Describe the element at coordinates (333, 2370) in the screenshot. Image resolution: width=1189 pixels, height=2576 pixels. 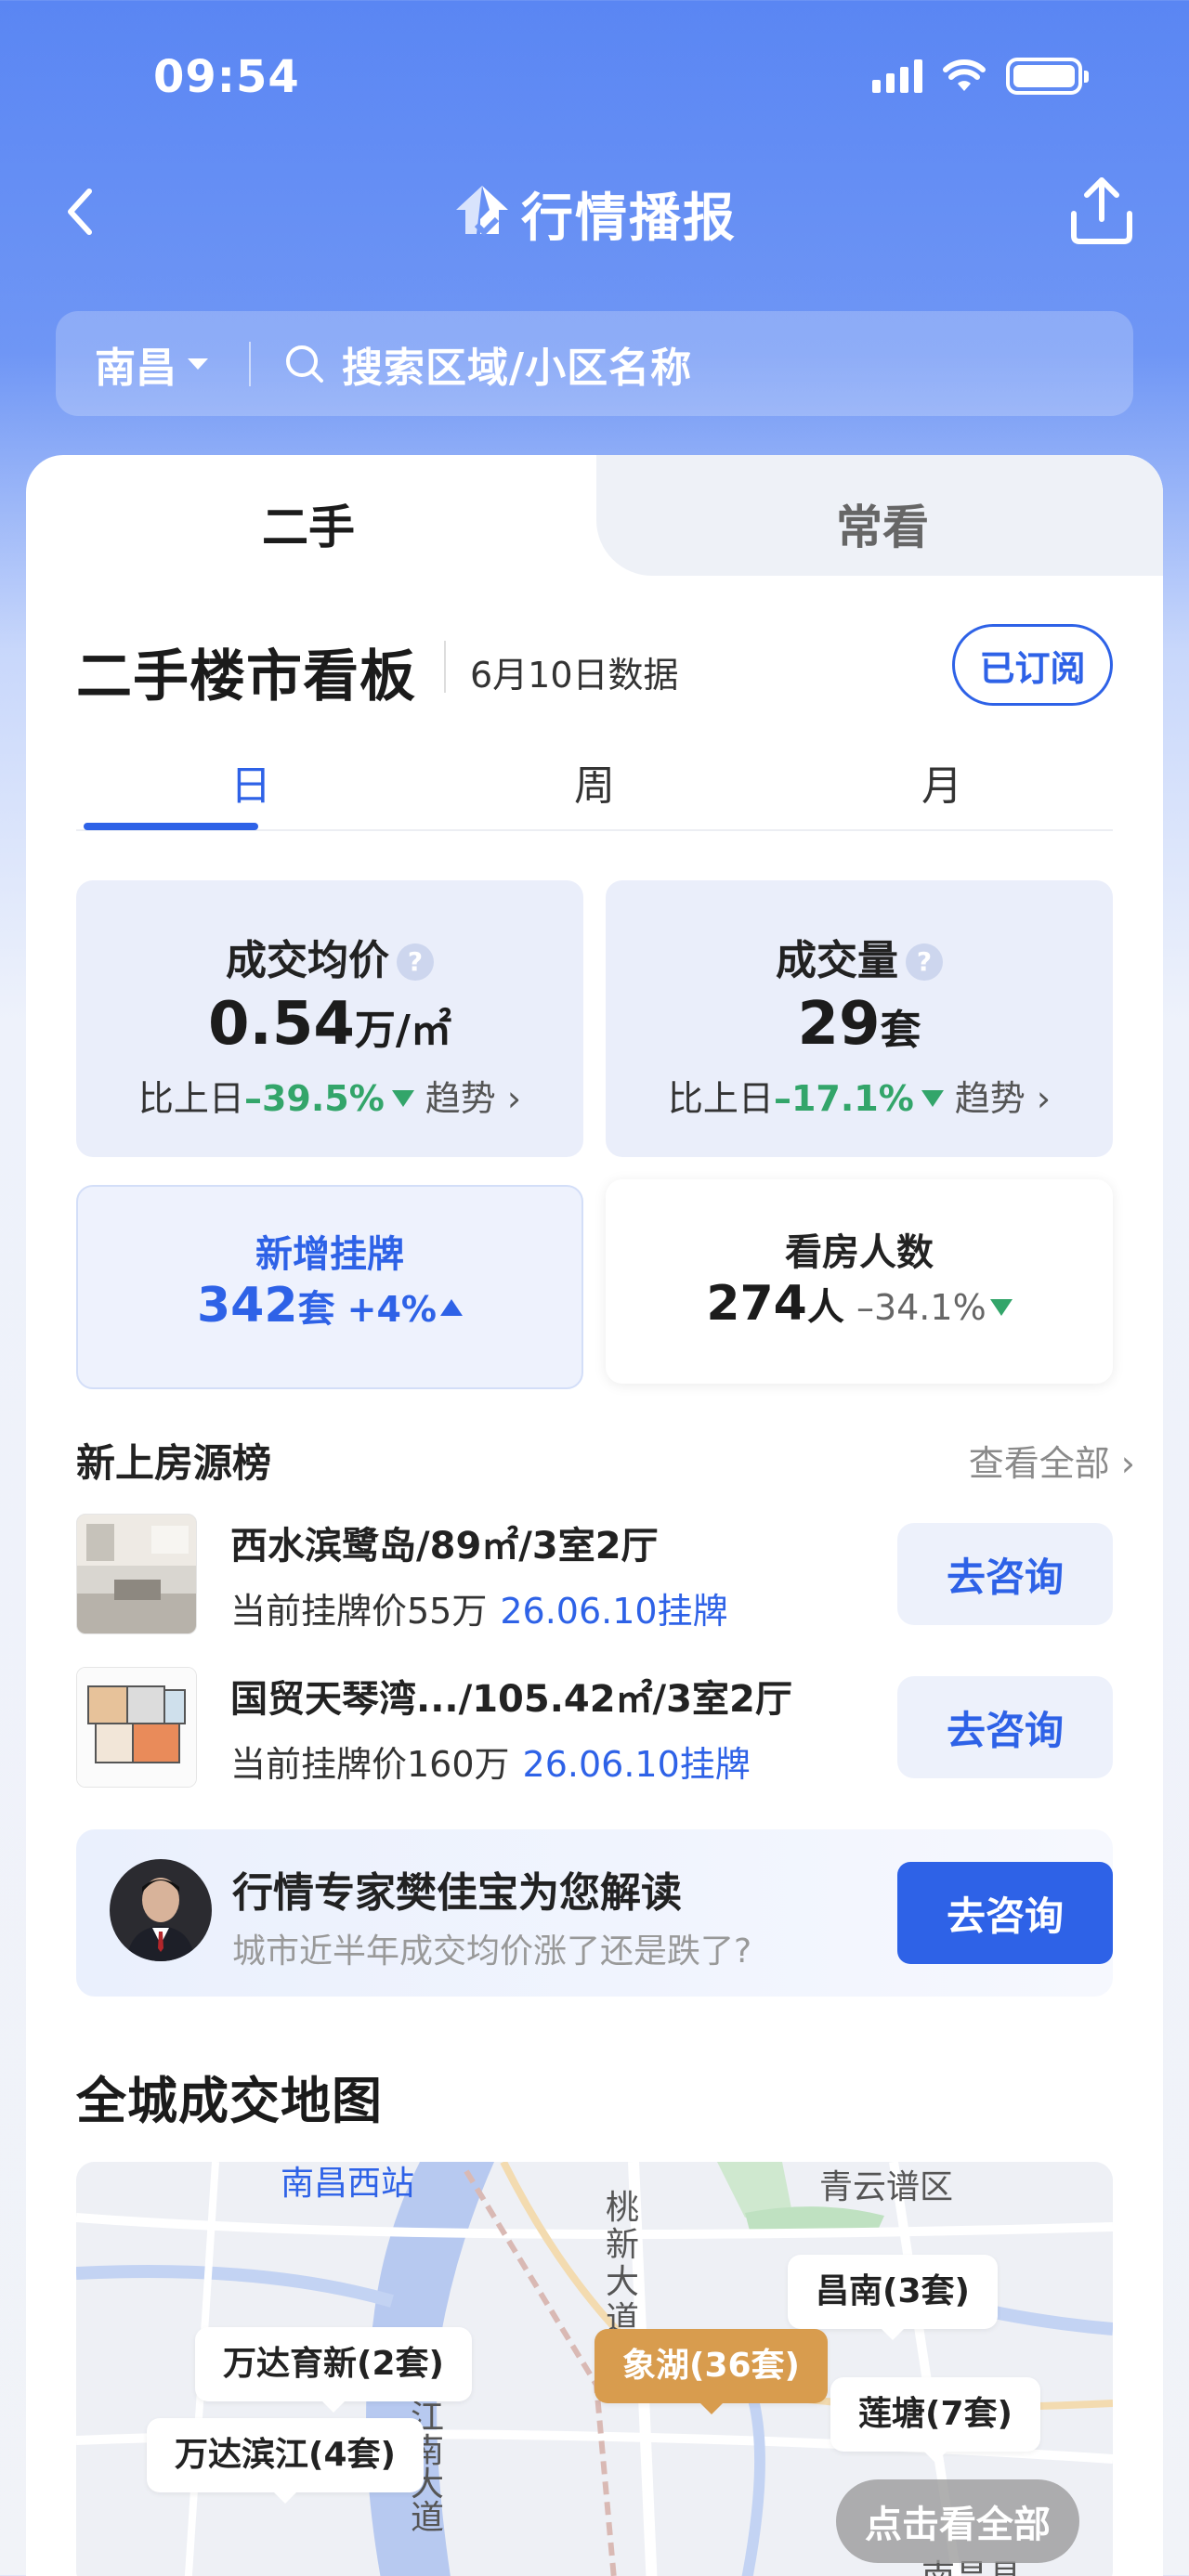
I see `map-area-label: 万达育新(2套)` at that location.